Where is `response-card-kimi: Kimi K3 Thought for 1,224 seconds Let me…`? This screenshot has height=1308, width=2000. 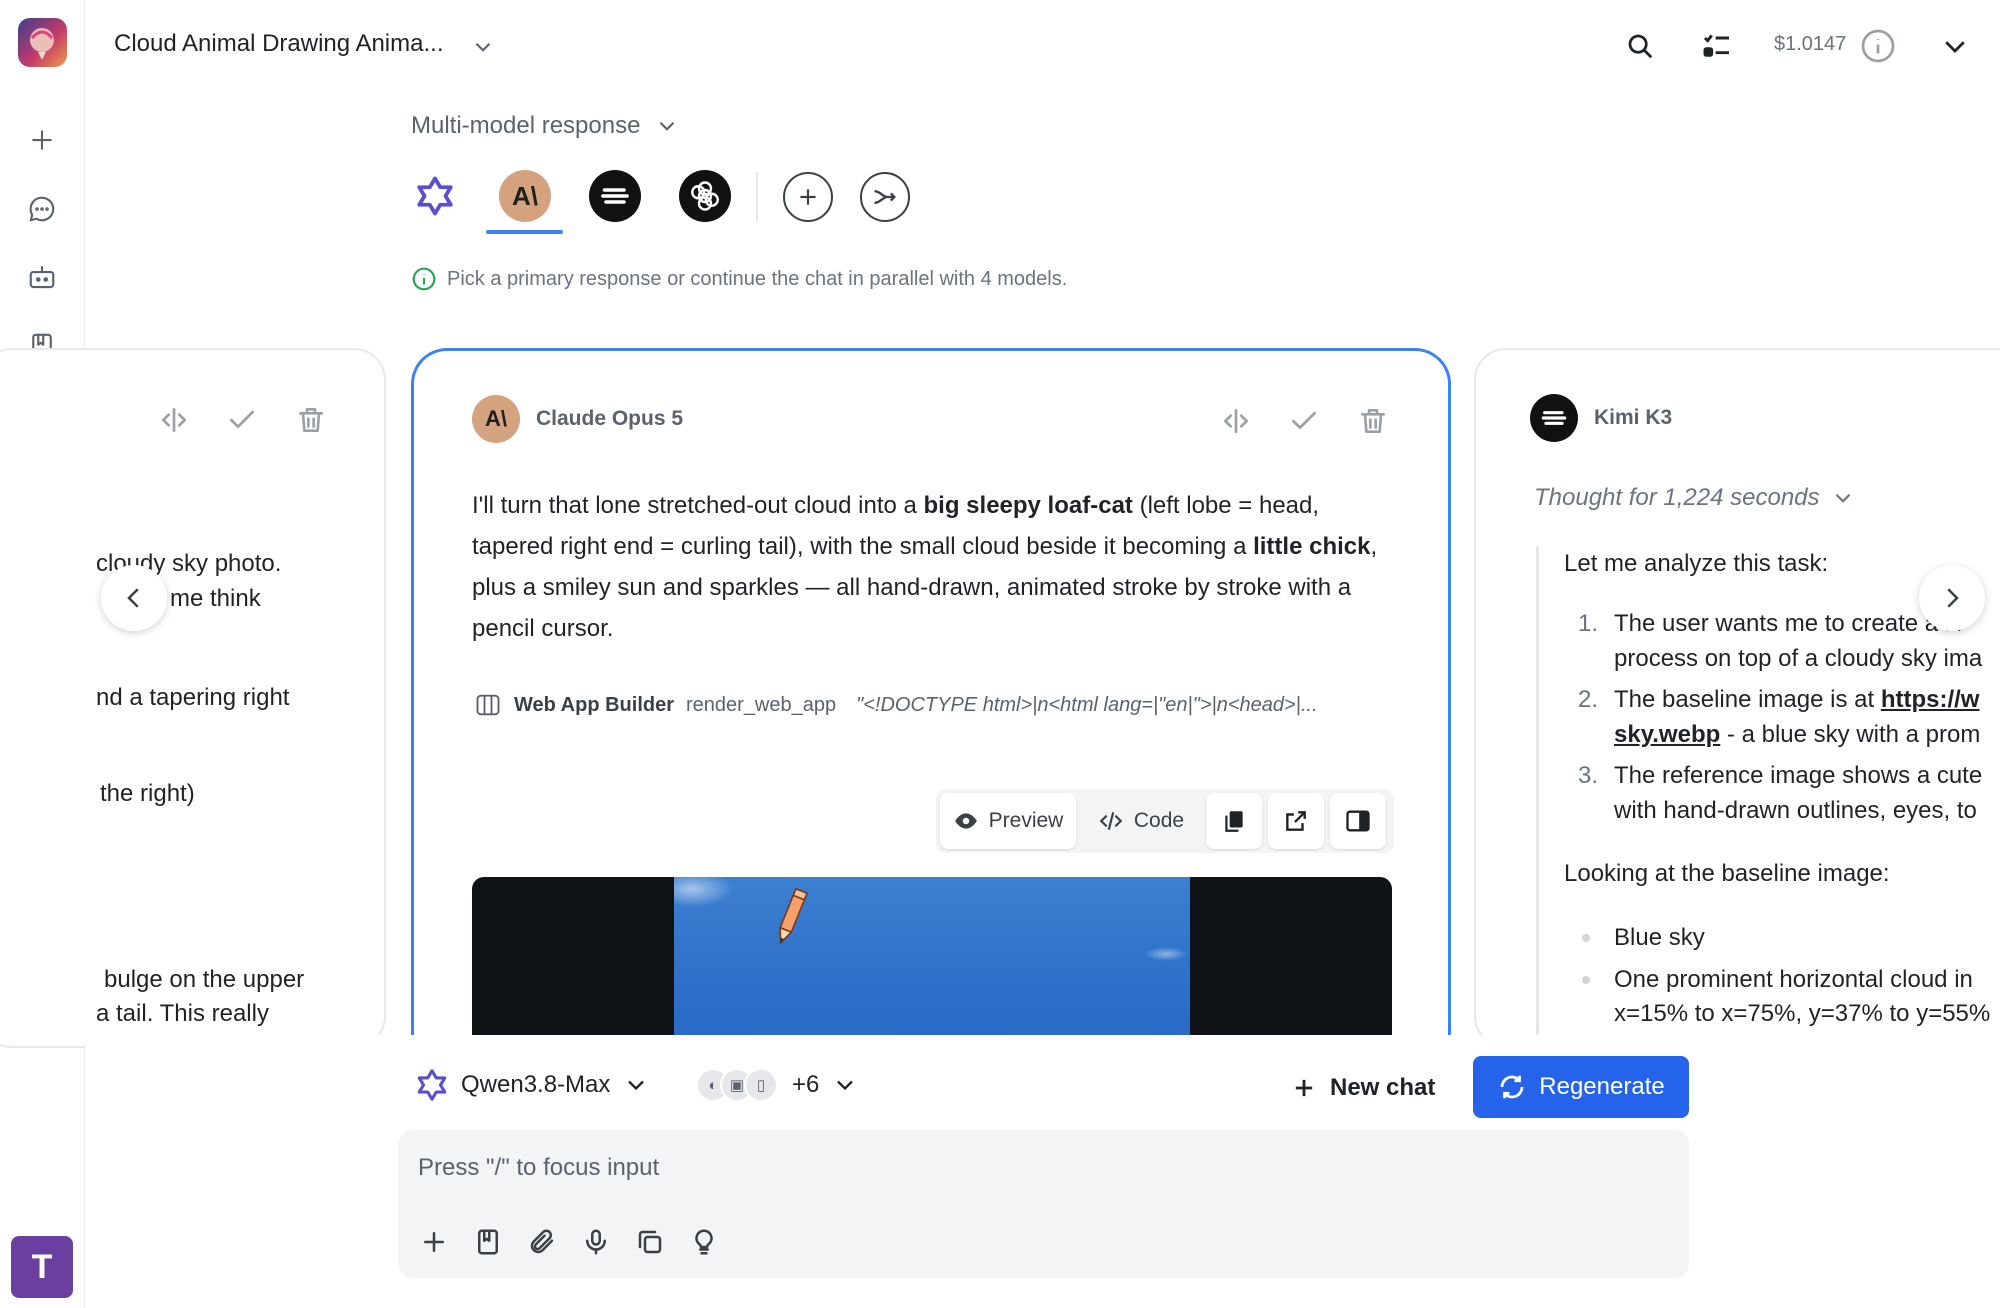
response-card-kimi: Kimi K3 Thought for 1,224 seconds Let me… is located at coordinates (1737, 698).